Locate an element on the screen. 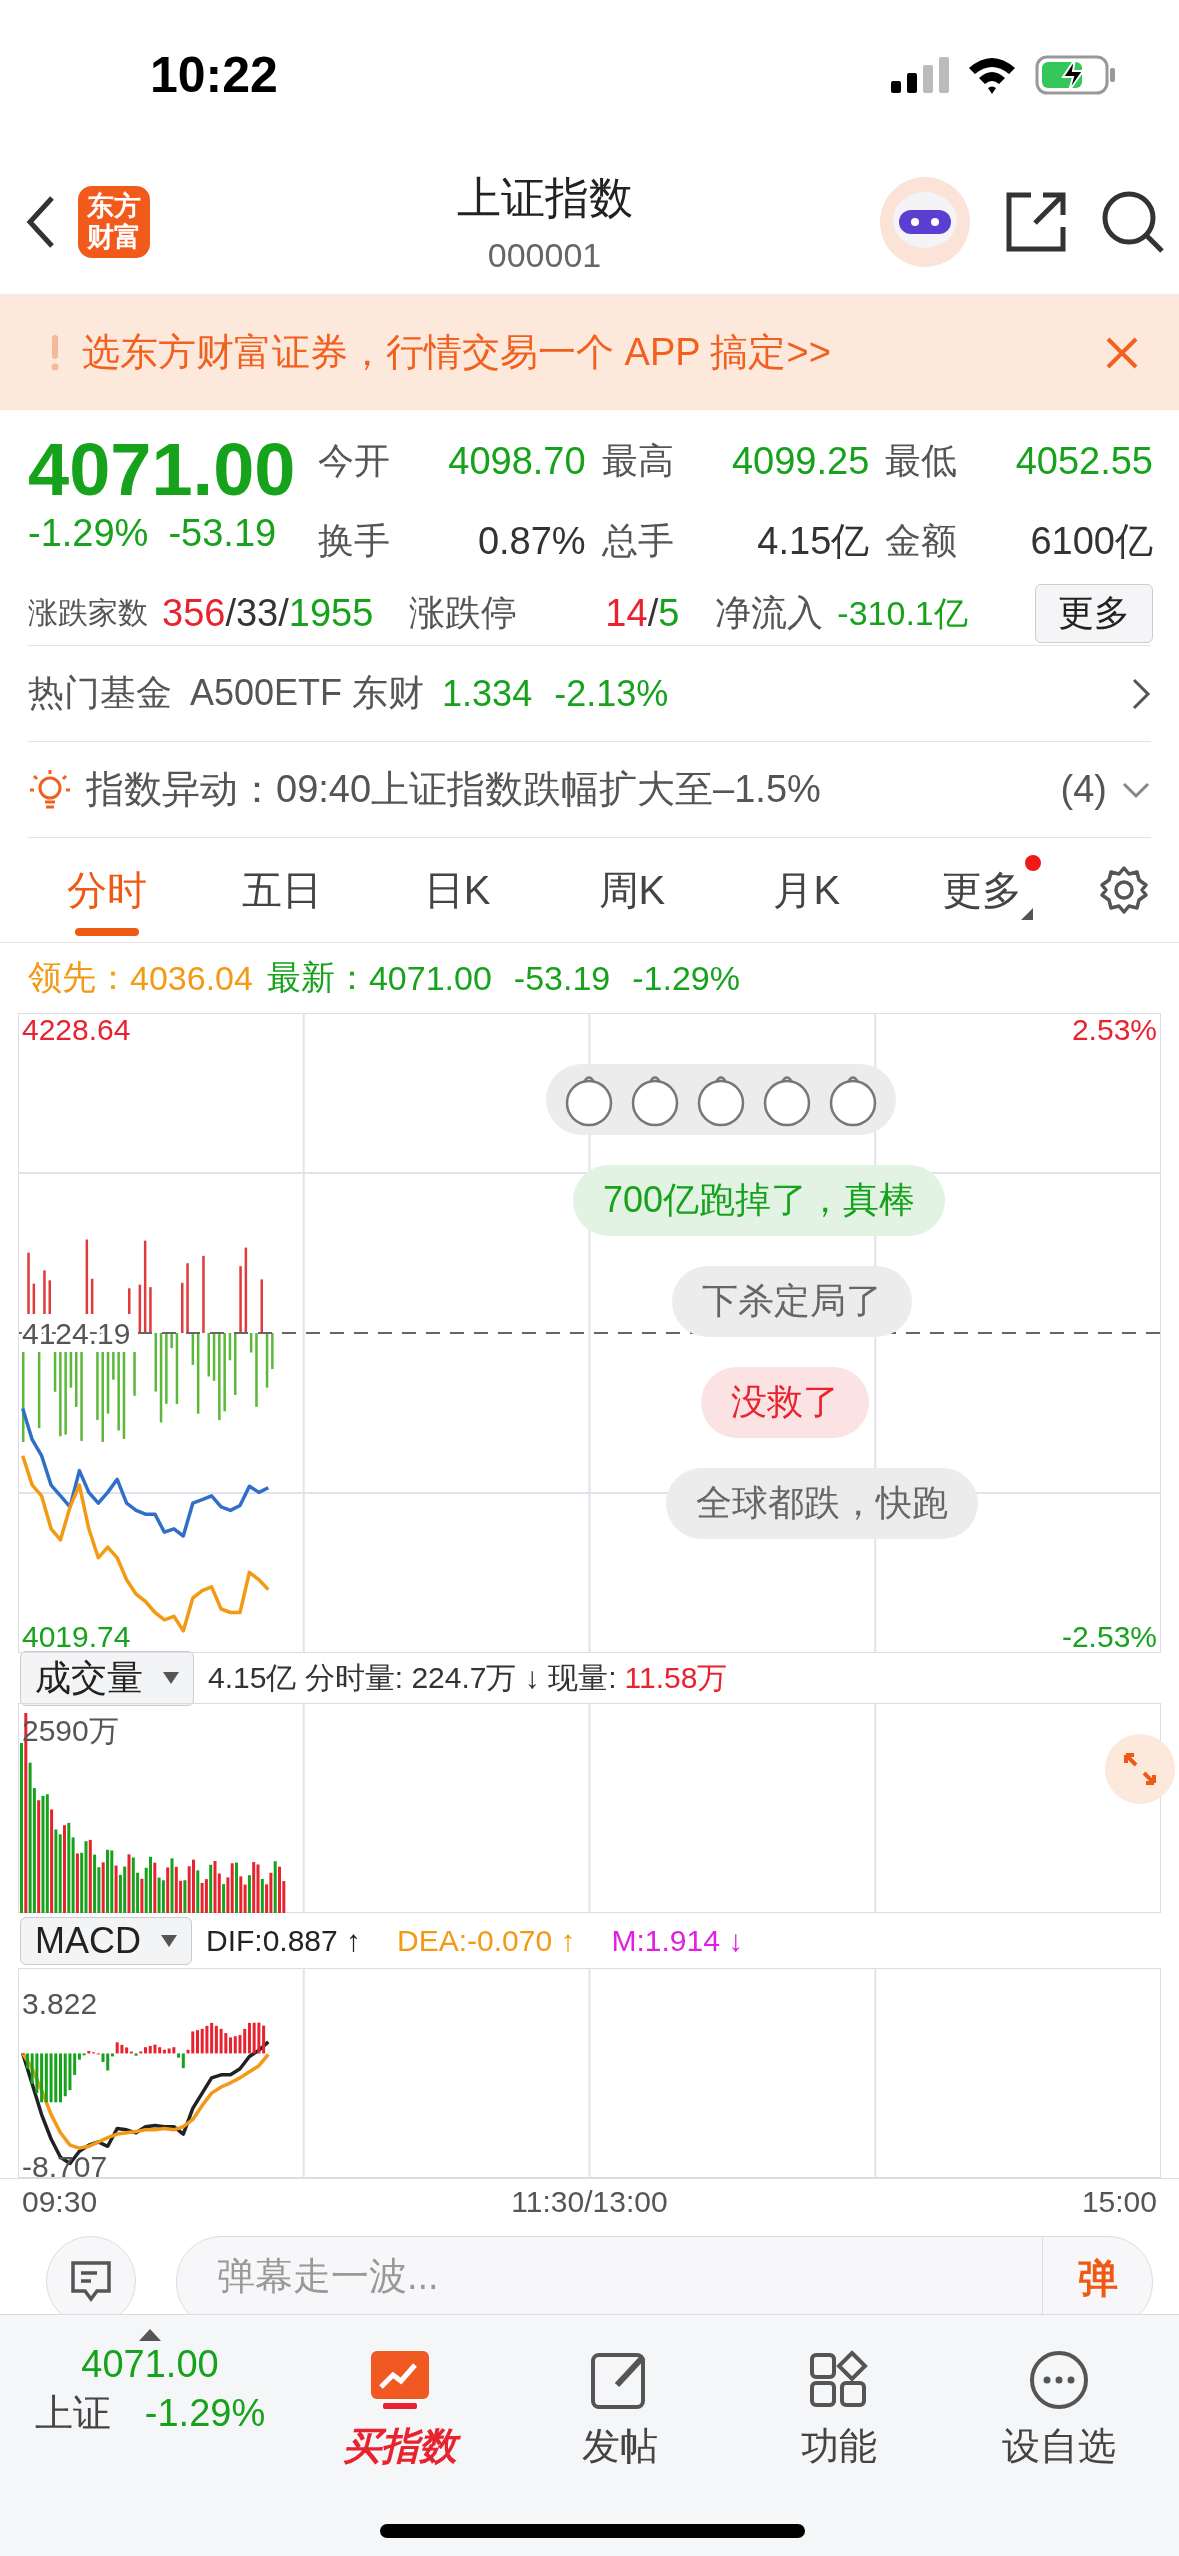  axis-label: -2.53% is located at coordinates (1109, 1636).